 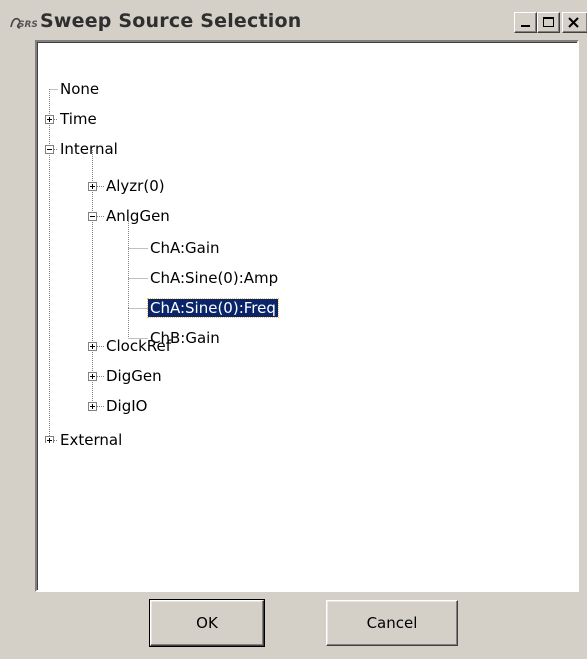 What do you see at coordinates (89, 149) in the screenshot?
I see `tree-node-internal: Internal` at bounding box center [89, 149].